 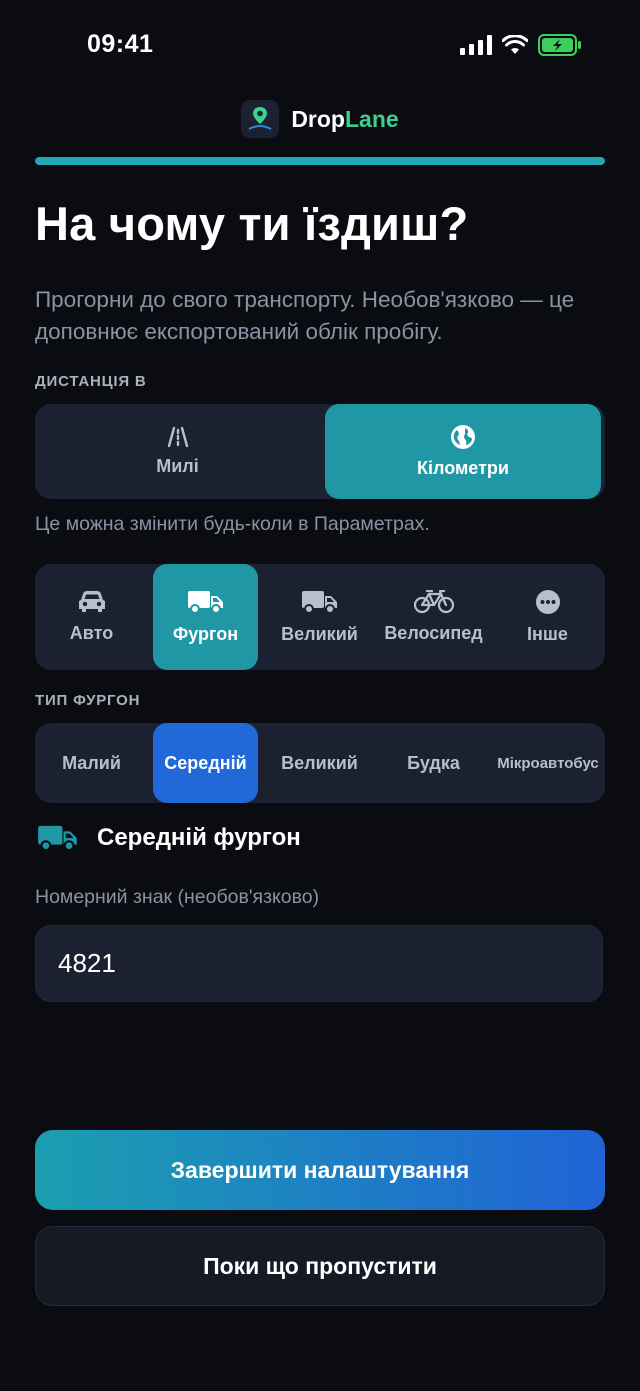 I want to click on vehicle-option-large: Великий, so click(x=319, y=617).